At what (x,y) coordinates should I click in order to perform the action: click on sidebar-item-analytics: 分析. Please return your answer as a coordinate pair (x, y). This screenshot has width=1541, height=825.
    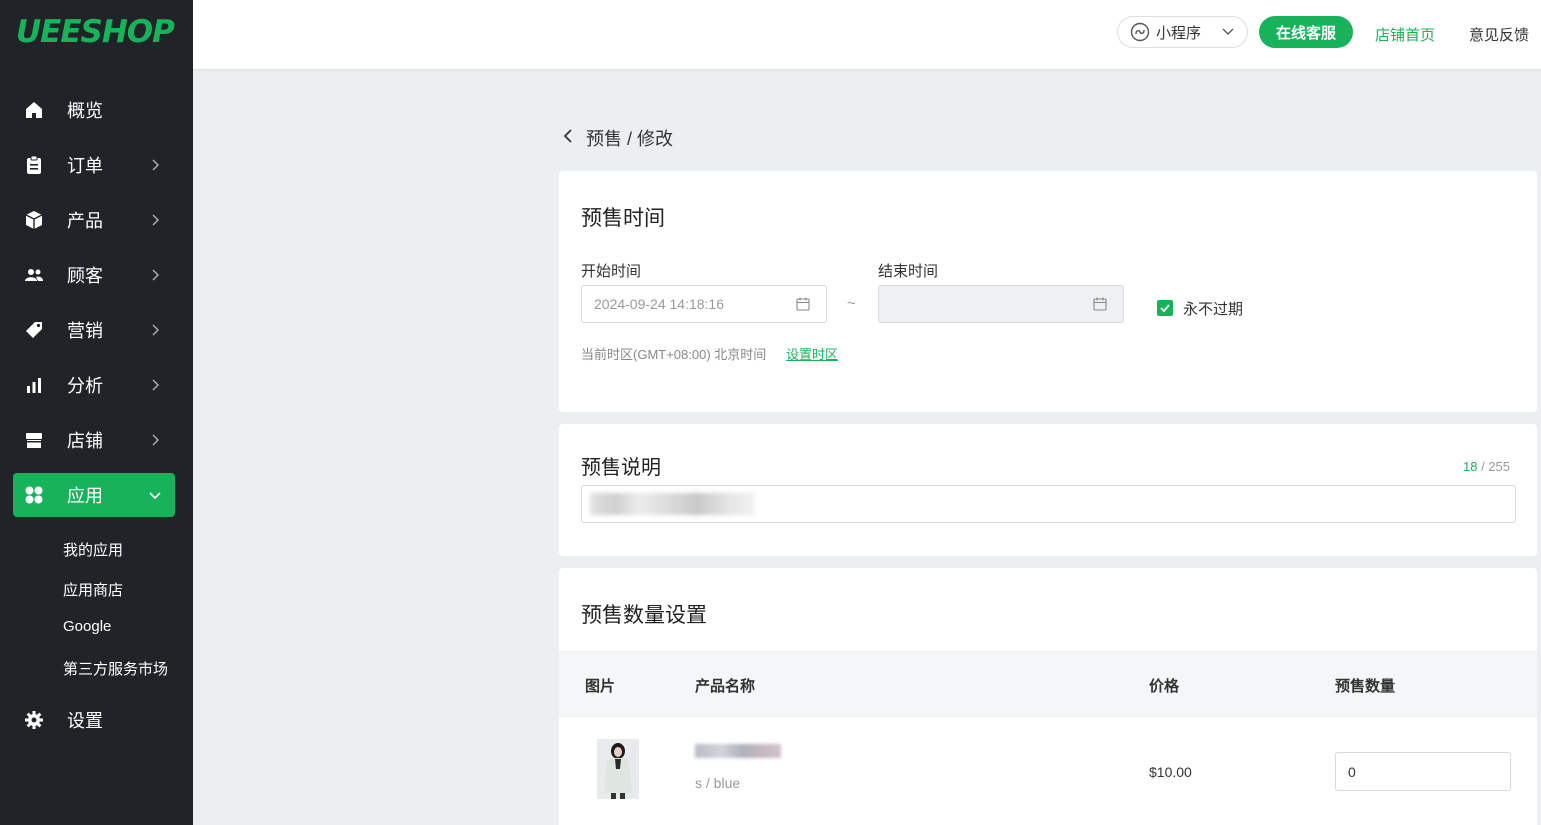
    Looking at the image, I should click on (94, 385).